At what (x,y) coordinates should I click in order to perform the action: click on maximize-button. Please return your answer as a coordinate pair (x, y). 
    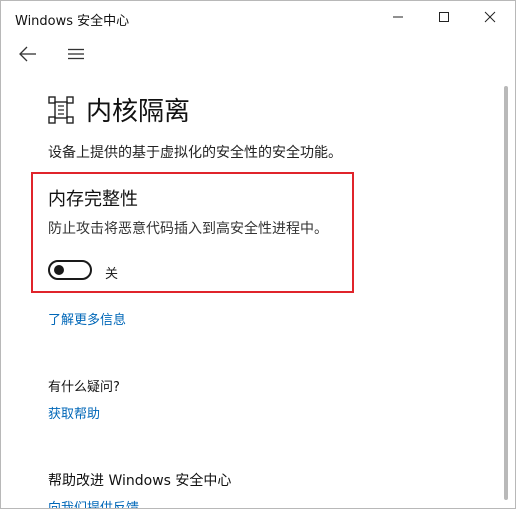
    Looking at the image, I should click on (444, 17).